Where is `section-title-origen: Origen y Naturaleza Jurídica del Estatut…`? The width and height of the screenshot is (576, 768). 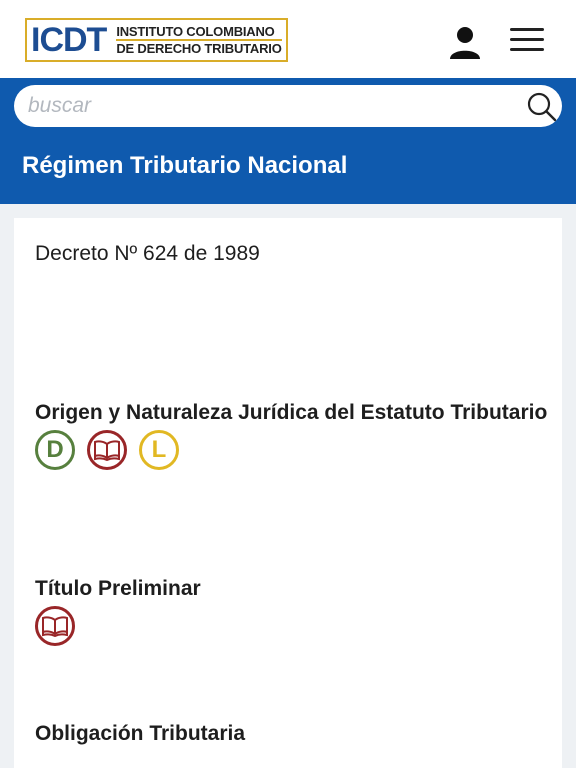
section-title-origen: Origen y Naturaleza Jurídica del Estatut… is located at coordinates (291, 413).